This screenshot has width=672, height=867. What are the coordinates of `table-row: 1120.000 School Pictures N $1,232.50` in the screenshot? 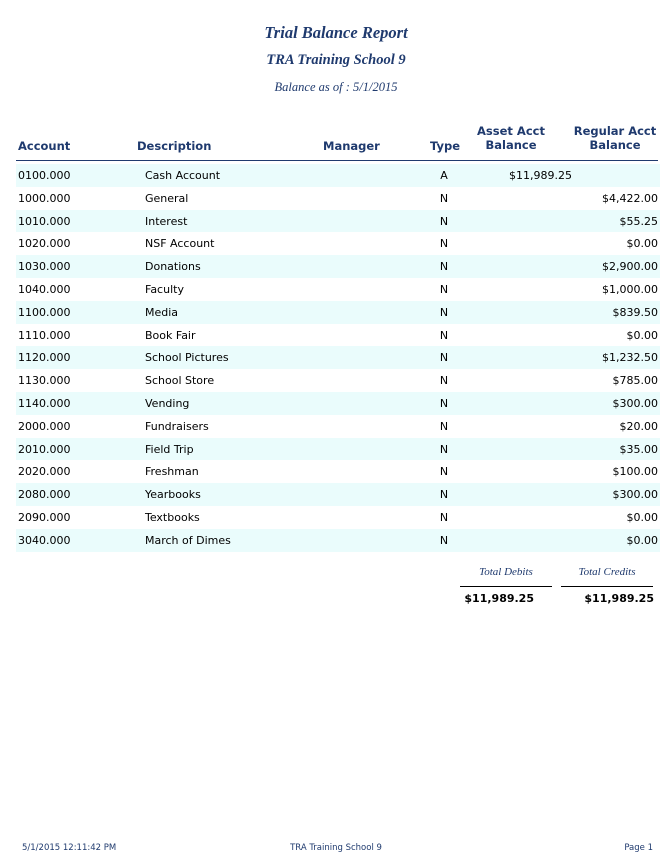 It's located at (338, 358).